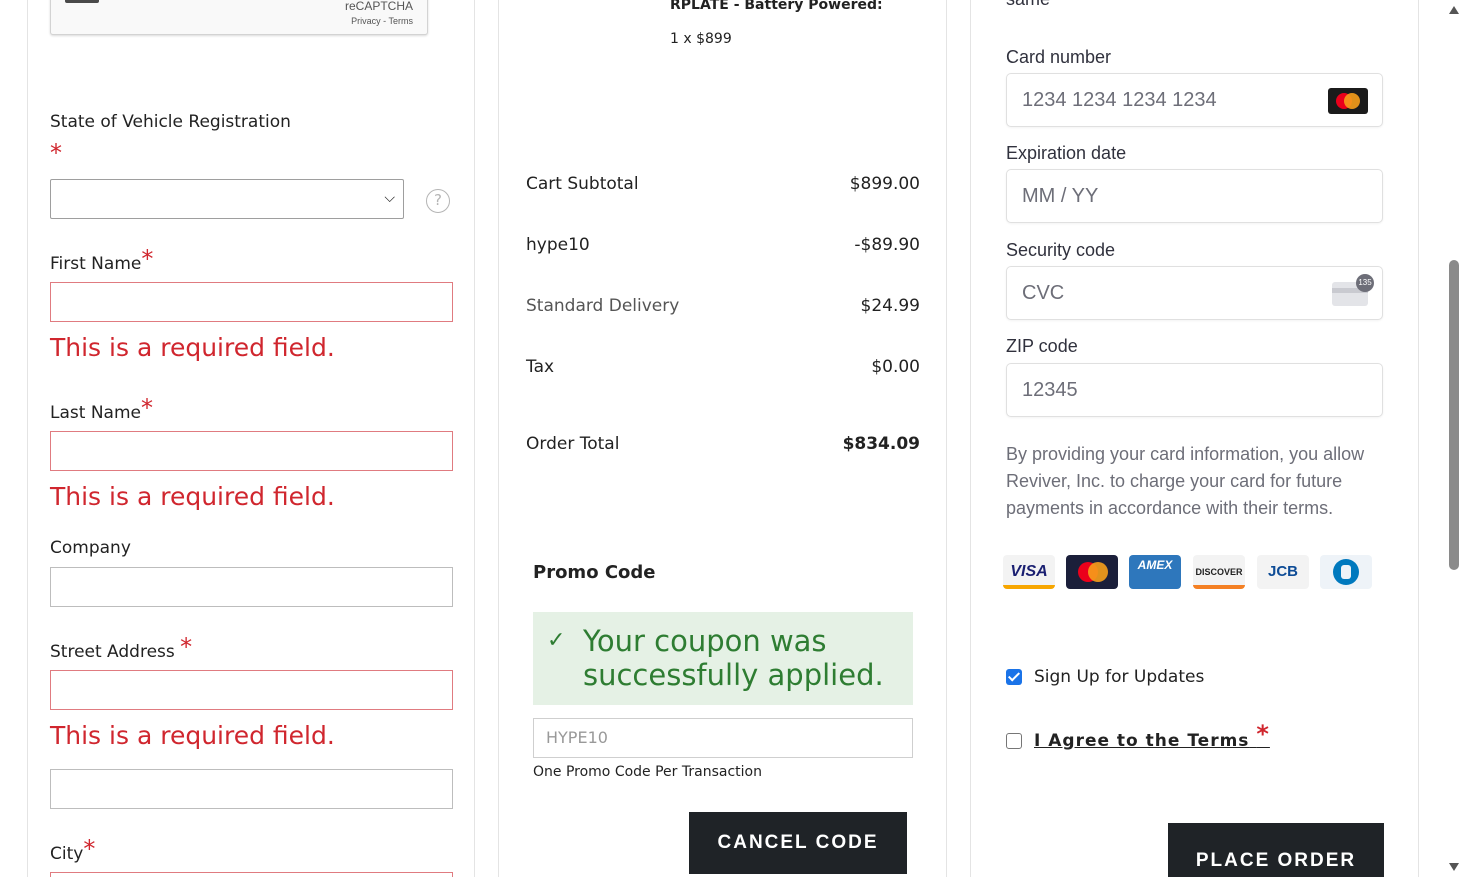 The height and width of the screenshot is (877, 1464). I want to click on terms-checkbox, so click(1014, 741).